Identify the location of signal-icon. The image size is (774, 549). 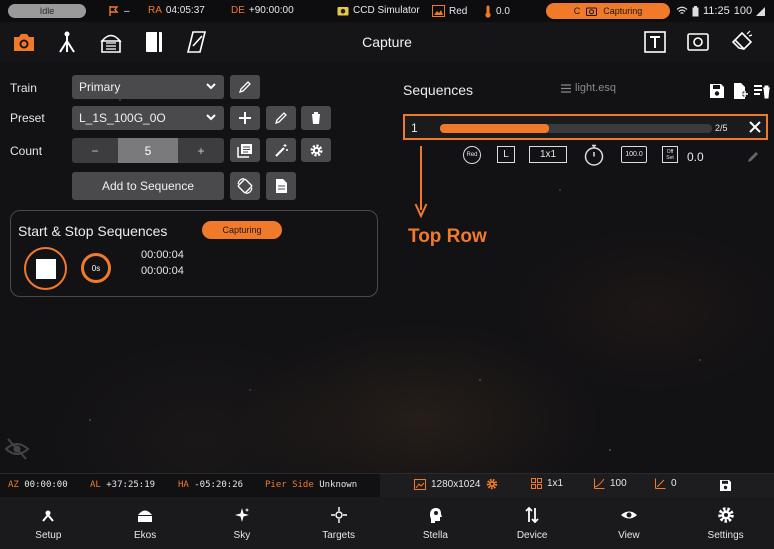
(761, 11).